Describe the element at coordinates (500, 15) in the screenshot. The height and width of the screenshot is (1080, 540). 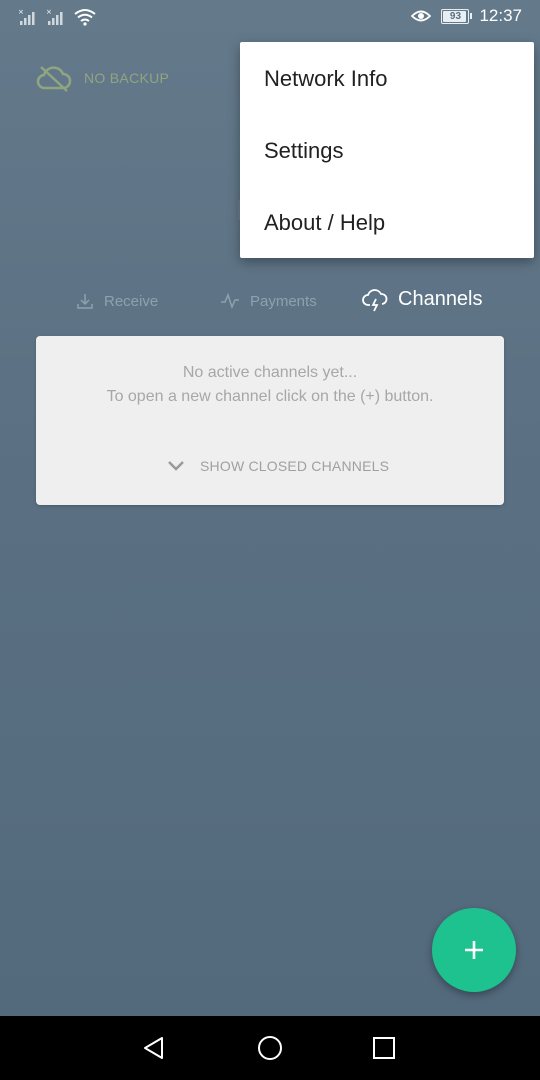
I see `clock: 12:37` at that location.